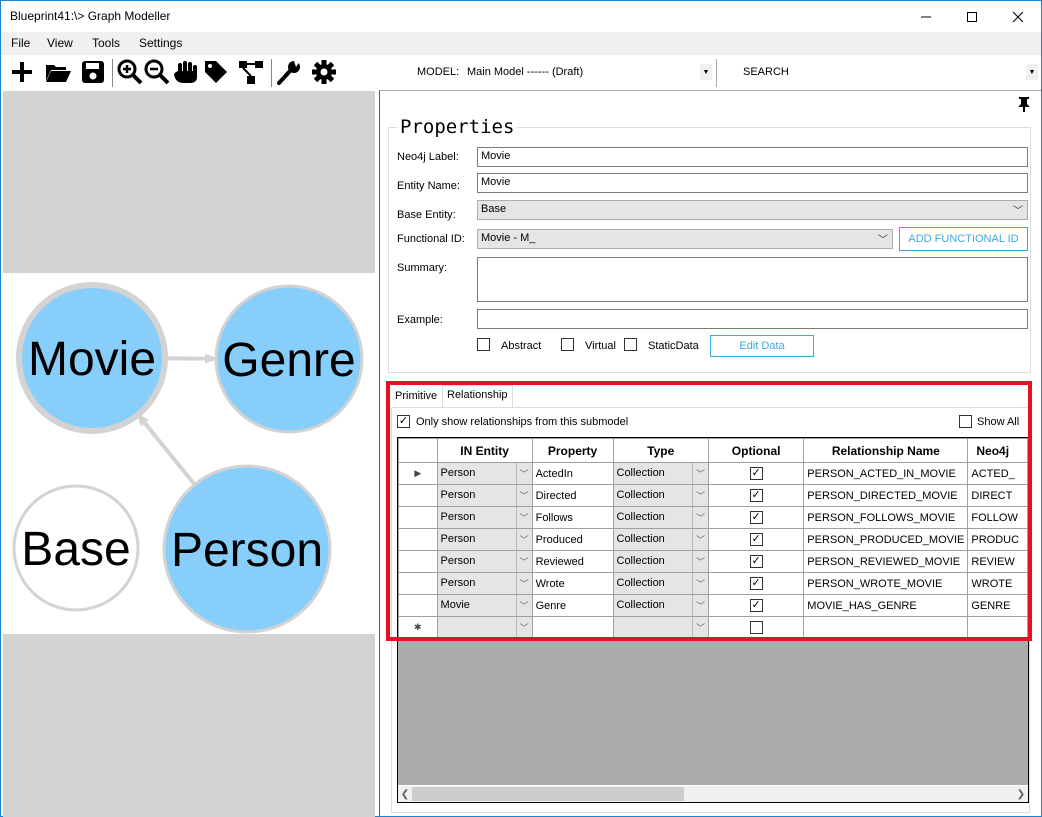 The image size is (1042, 817). Describe the element at coordinates (157, 72) in the screenshot. I see `zoom-out-button` at that location.